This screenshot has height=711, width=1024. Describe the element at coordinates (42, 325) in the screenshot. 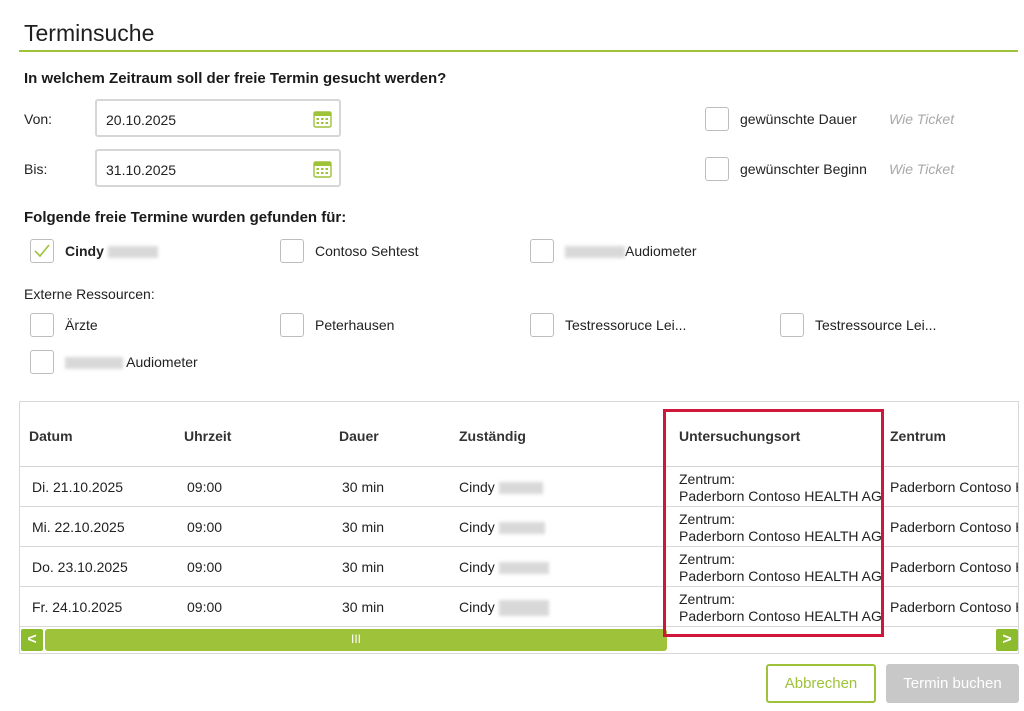

I see `external-checkbox-aerzte` at that location.